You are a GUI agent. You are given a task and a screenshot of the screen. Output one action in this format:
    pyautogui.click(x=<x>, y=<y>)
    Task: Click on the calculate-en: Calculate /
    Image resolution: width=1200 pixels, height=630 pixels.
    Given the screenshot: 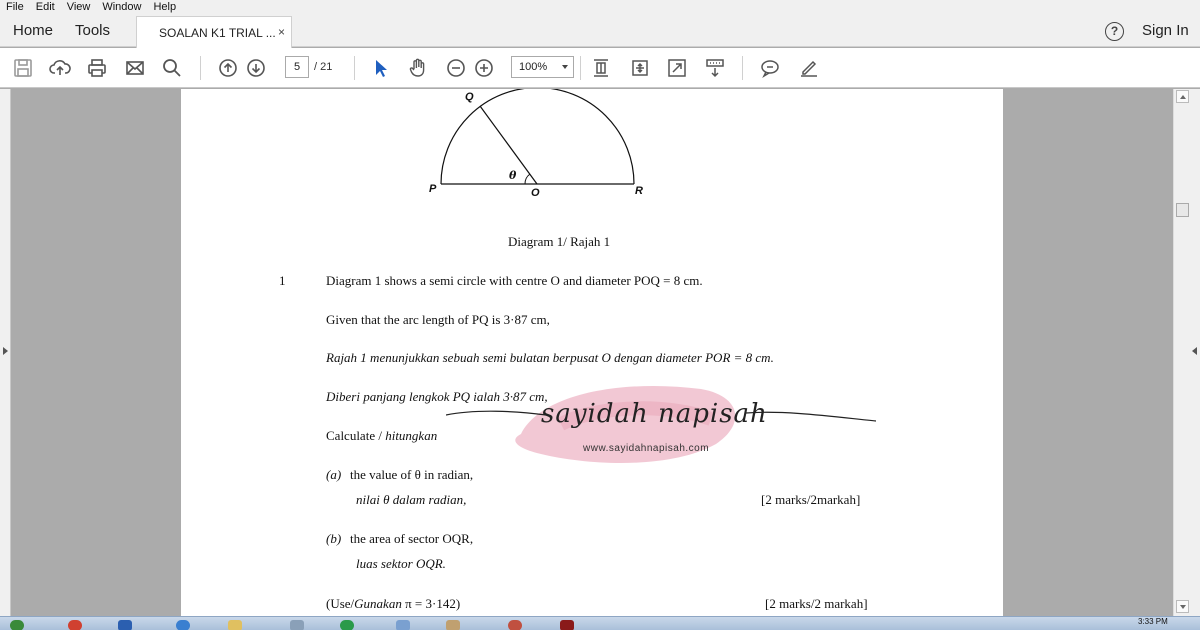 What is the action you would take?
    pyautogui.click(x=354, y=435)
    